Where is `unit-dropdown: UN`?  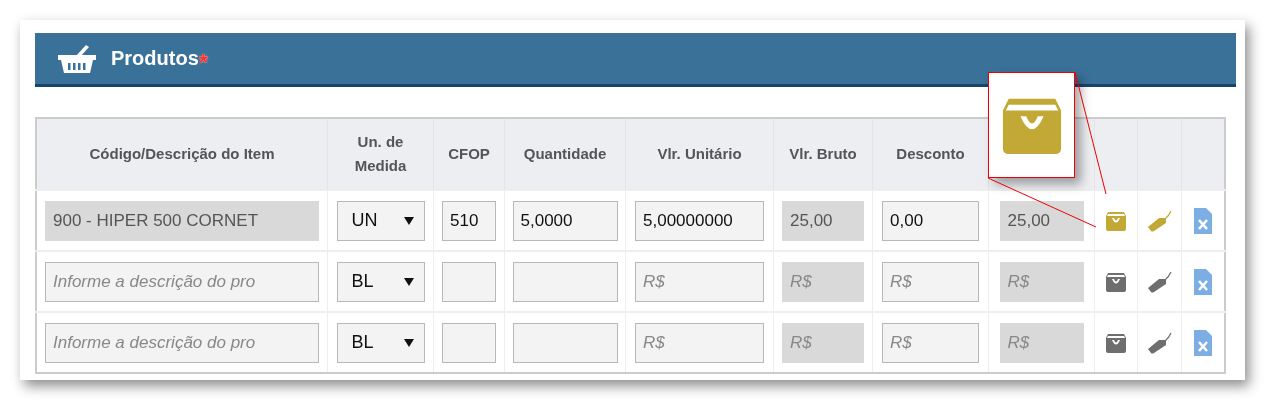
unit-dropdown: UN is located at coordinates (380, 220).